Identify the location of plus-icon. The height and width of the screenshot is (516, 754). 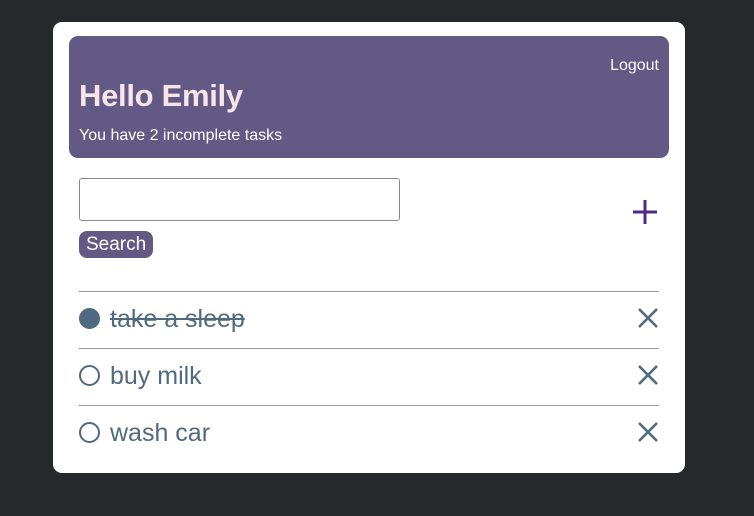
(645, 212).